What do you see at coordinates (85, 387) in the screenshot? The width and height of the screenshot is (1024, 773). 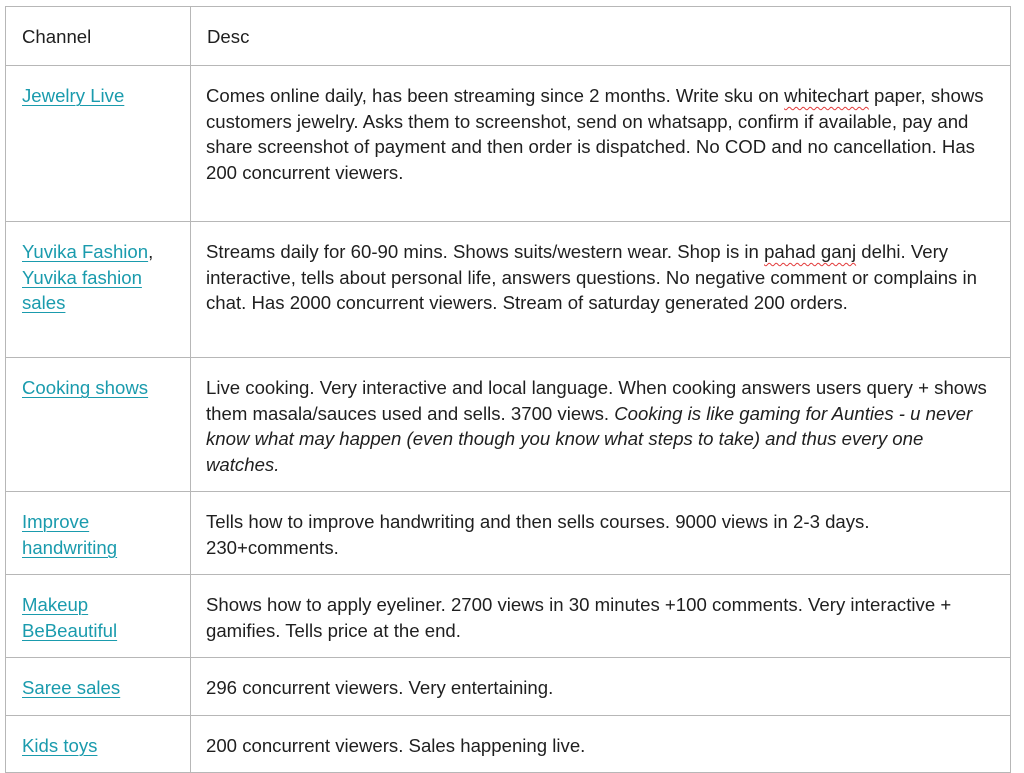 I see `channel-link-cooking-shows: Cooking shows` at bounding box center [85, 387].